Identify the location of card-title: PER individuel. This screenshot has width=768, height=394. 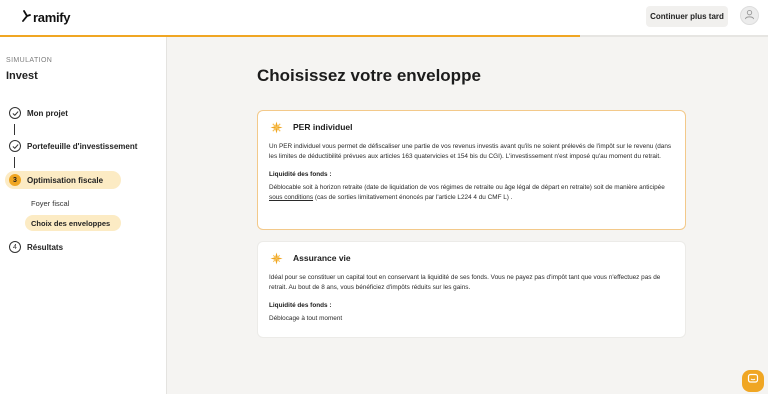
(323, 127).